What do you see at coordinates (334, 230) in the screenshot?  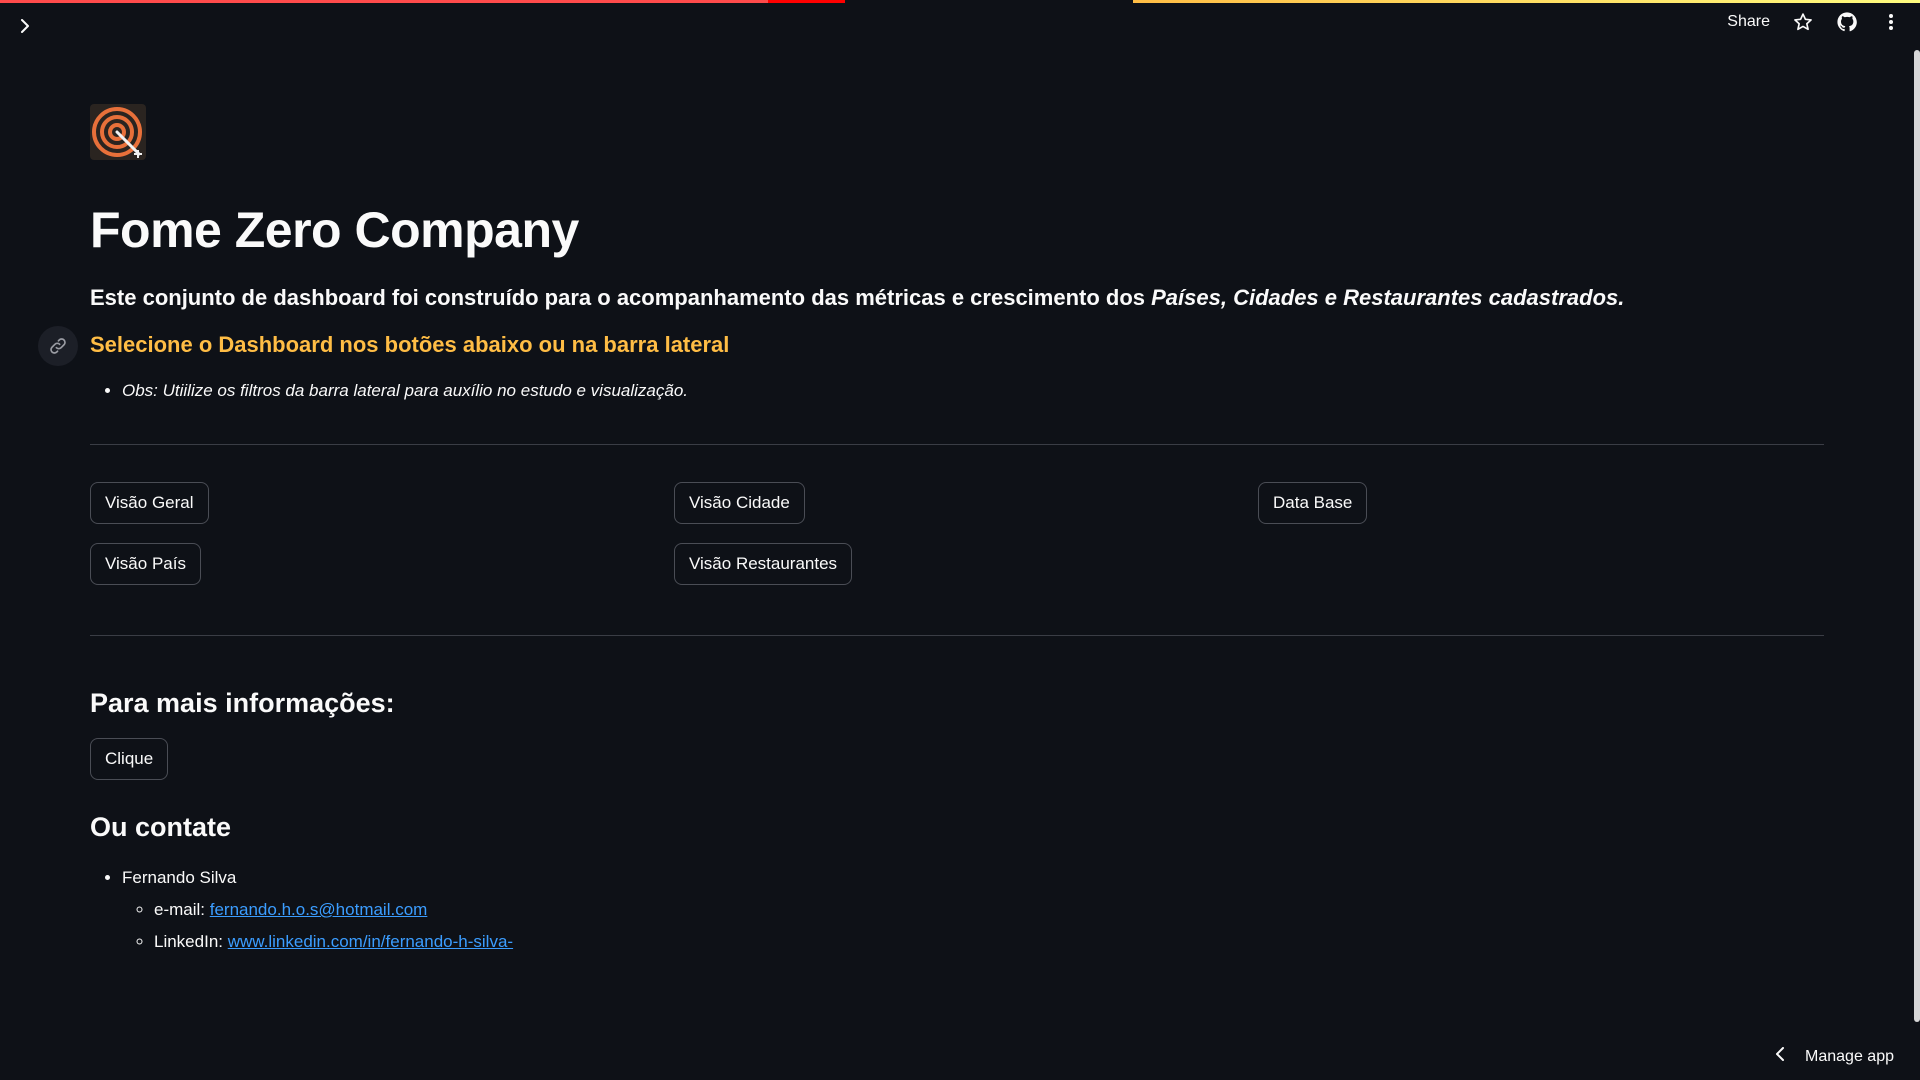 I see `page-title: Fome Zero Company` at bounding box center [334, 230].